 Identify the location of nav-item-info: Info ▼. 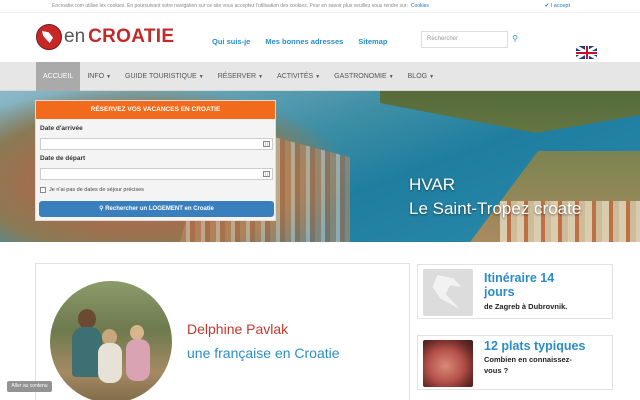
(99, 76).